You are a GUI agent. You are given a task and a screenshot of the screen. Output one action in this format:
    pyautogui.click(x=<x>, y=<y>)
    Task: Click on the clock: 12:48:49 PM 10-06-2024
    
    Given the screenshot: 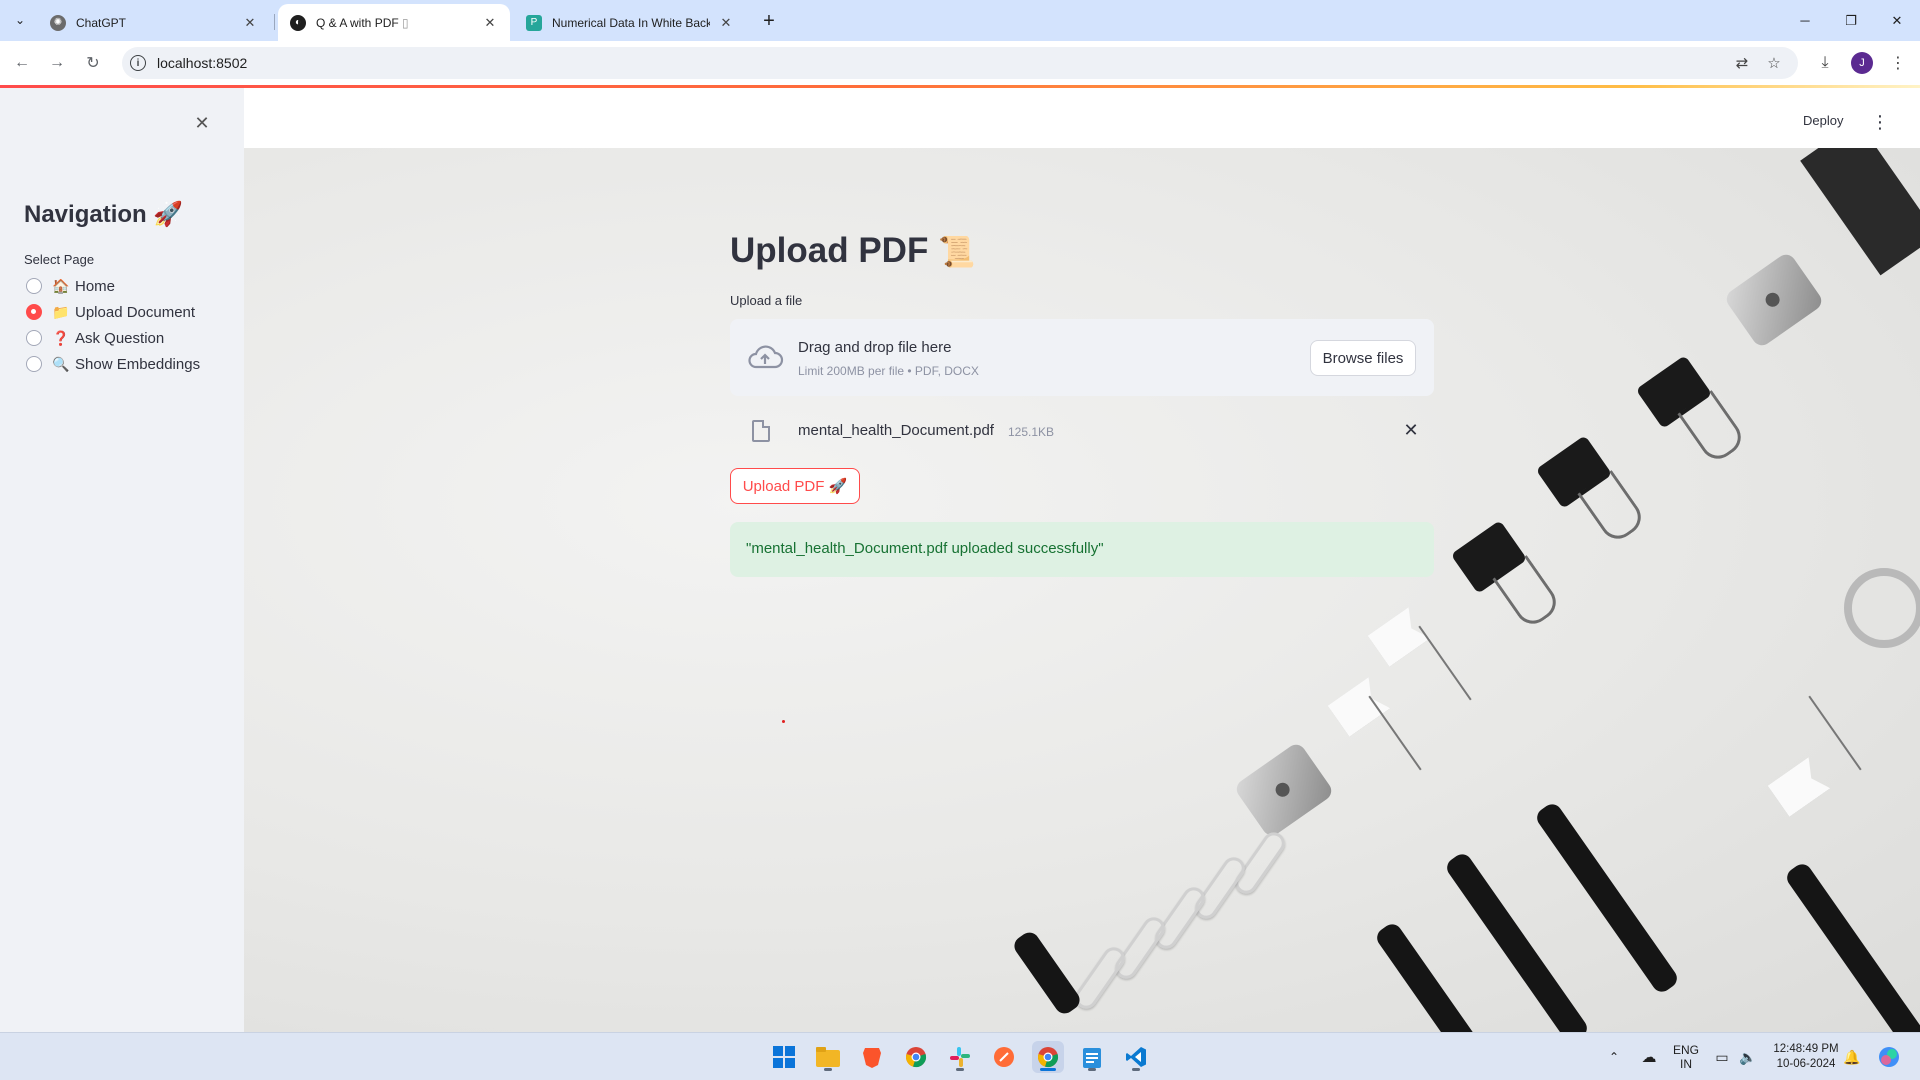 What is the action you would take?
    pyautogui.click(x=1806, y=1056)
    